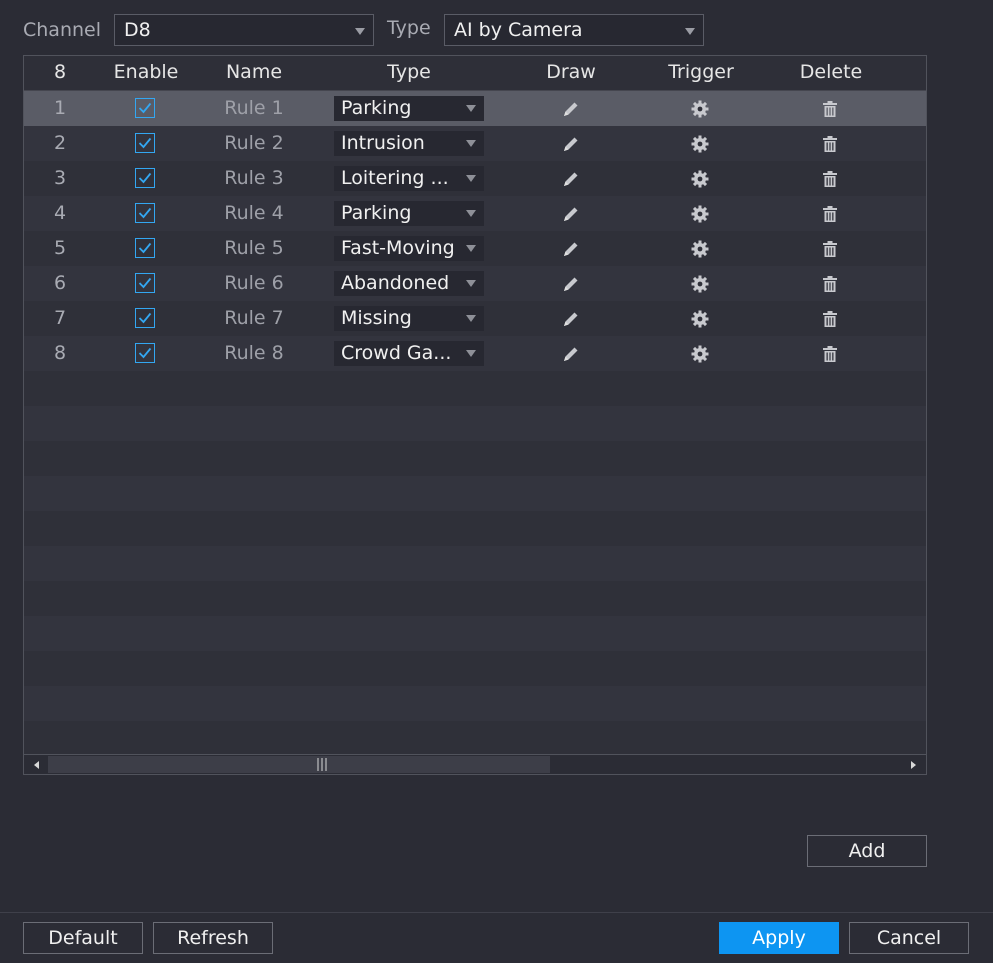 The image size is (993, 963). What do you see at coordinates (383, 143) in the screenshot?
I see `rule-type-value: Intrusion` at bounding box center [383, 143].